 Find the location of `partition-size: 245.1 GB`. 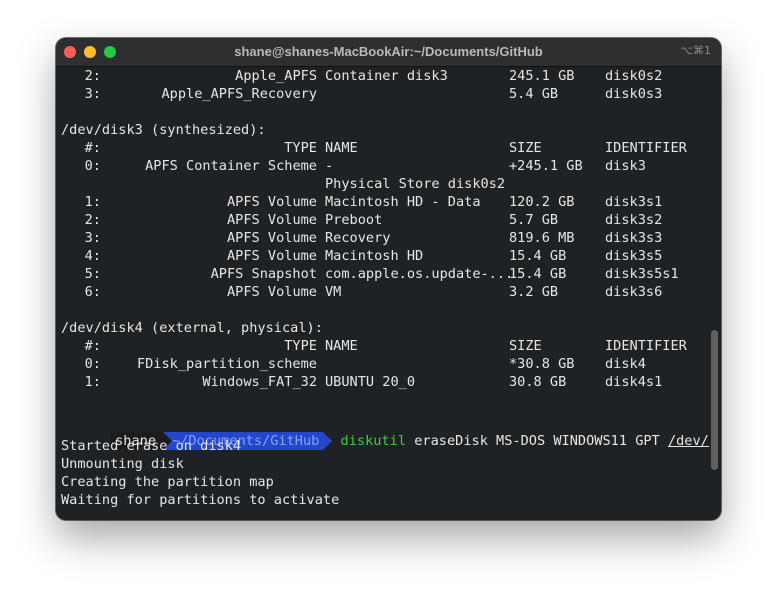

partition-size: 245.1 GB is located at coordinates (542, 76).